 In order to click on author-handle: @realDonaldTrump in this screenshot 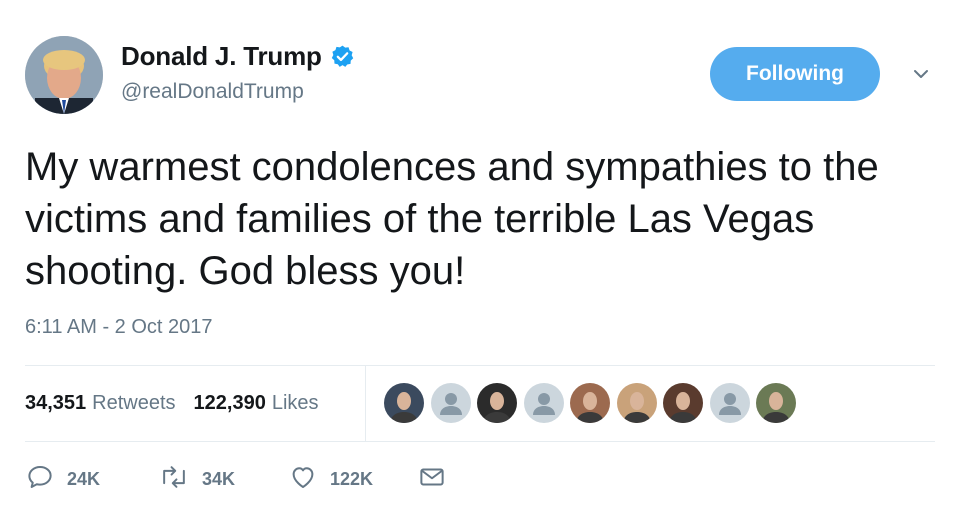, I will do `click(212, 92)`.